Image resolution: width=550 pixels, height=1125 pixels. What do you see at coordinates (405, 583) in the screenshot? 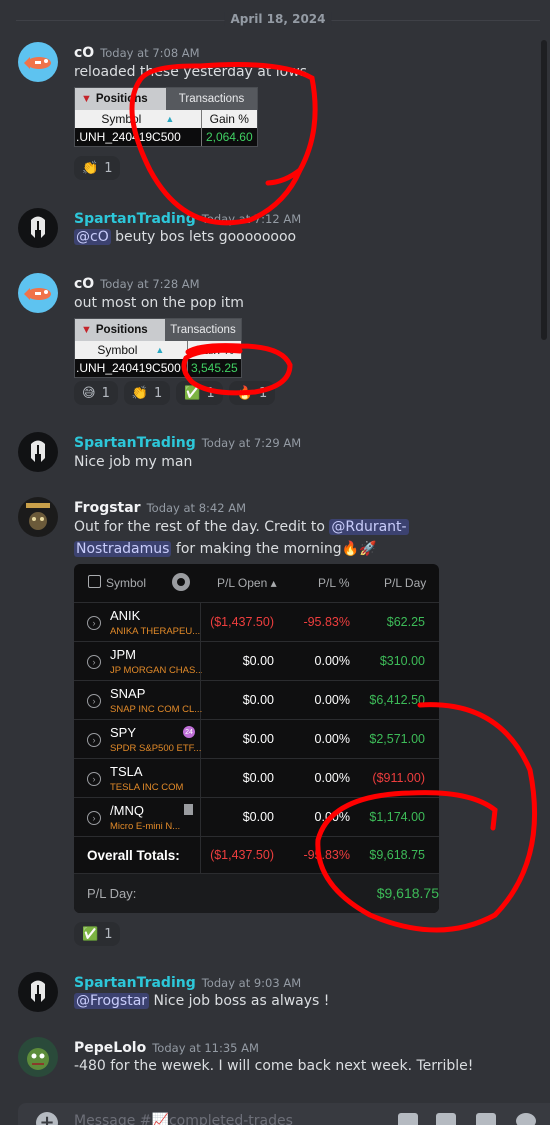
I see `col-pl-day: P/L Day` at bounding box center [405, 583].